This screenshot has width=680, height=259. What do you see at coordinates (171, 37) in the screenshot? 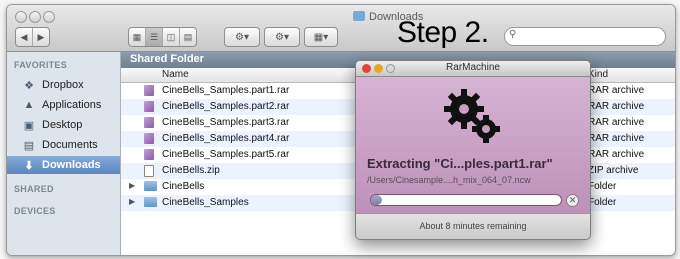
I see `column-view-icon: ◫` at bounding box center [171, 37].